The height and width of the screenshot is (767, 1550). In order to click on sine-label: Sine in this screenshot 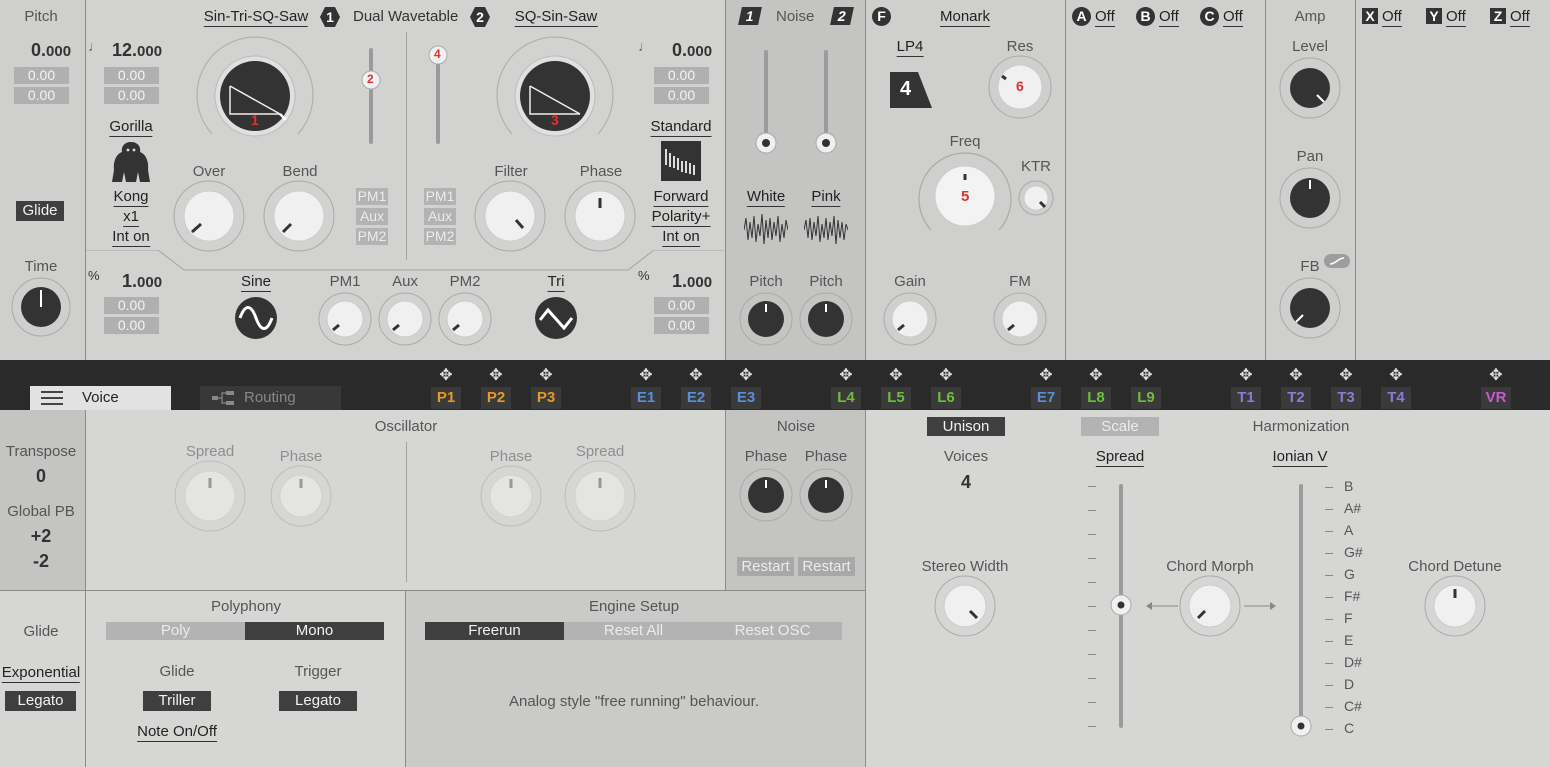, I will do `click(256, 282)`.